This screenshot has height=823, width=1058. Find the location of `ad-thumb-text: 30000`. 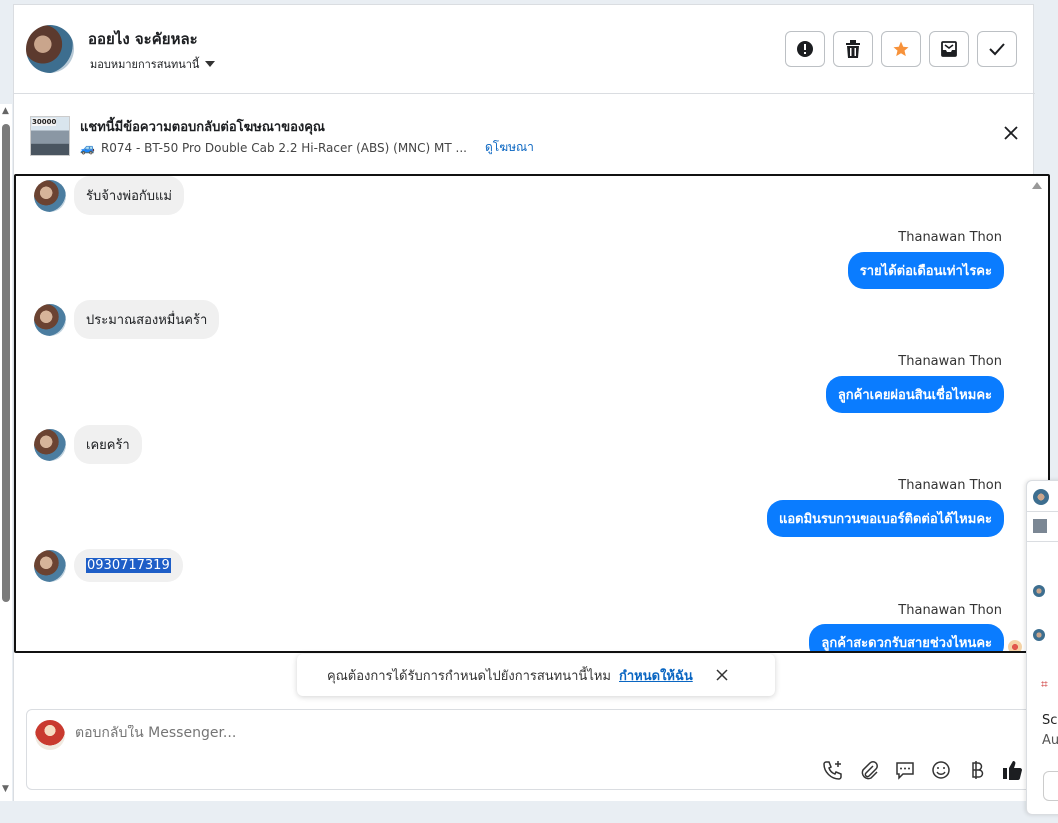

ad-thumb-text: 30000 is located at coordinates (44, 122).